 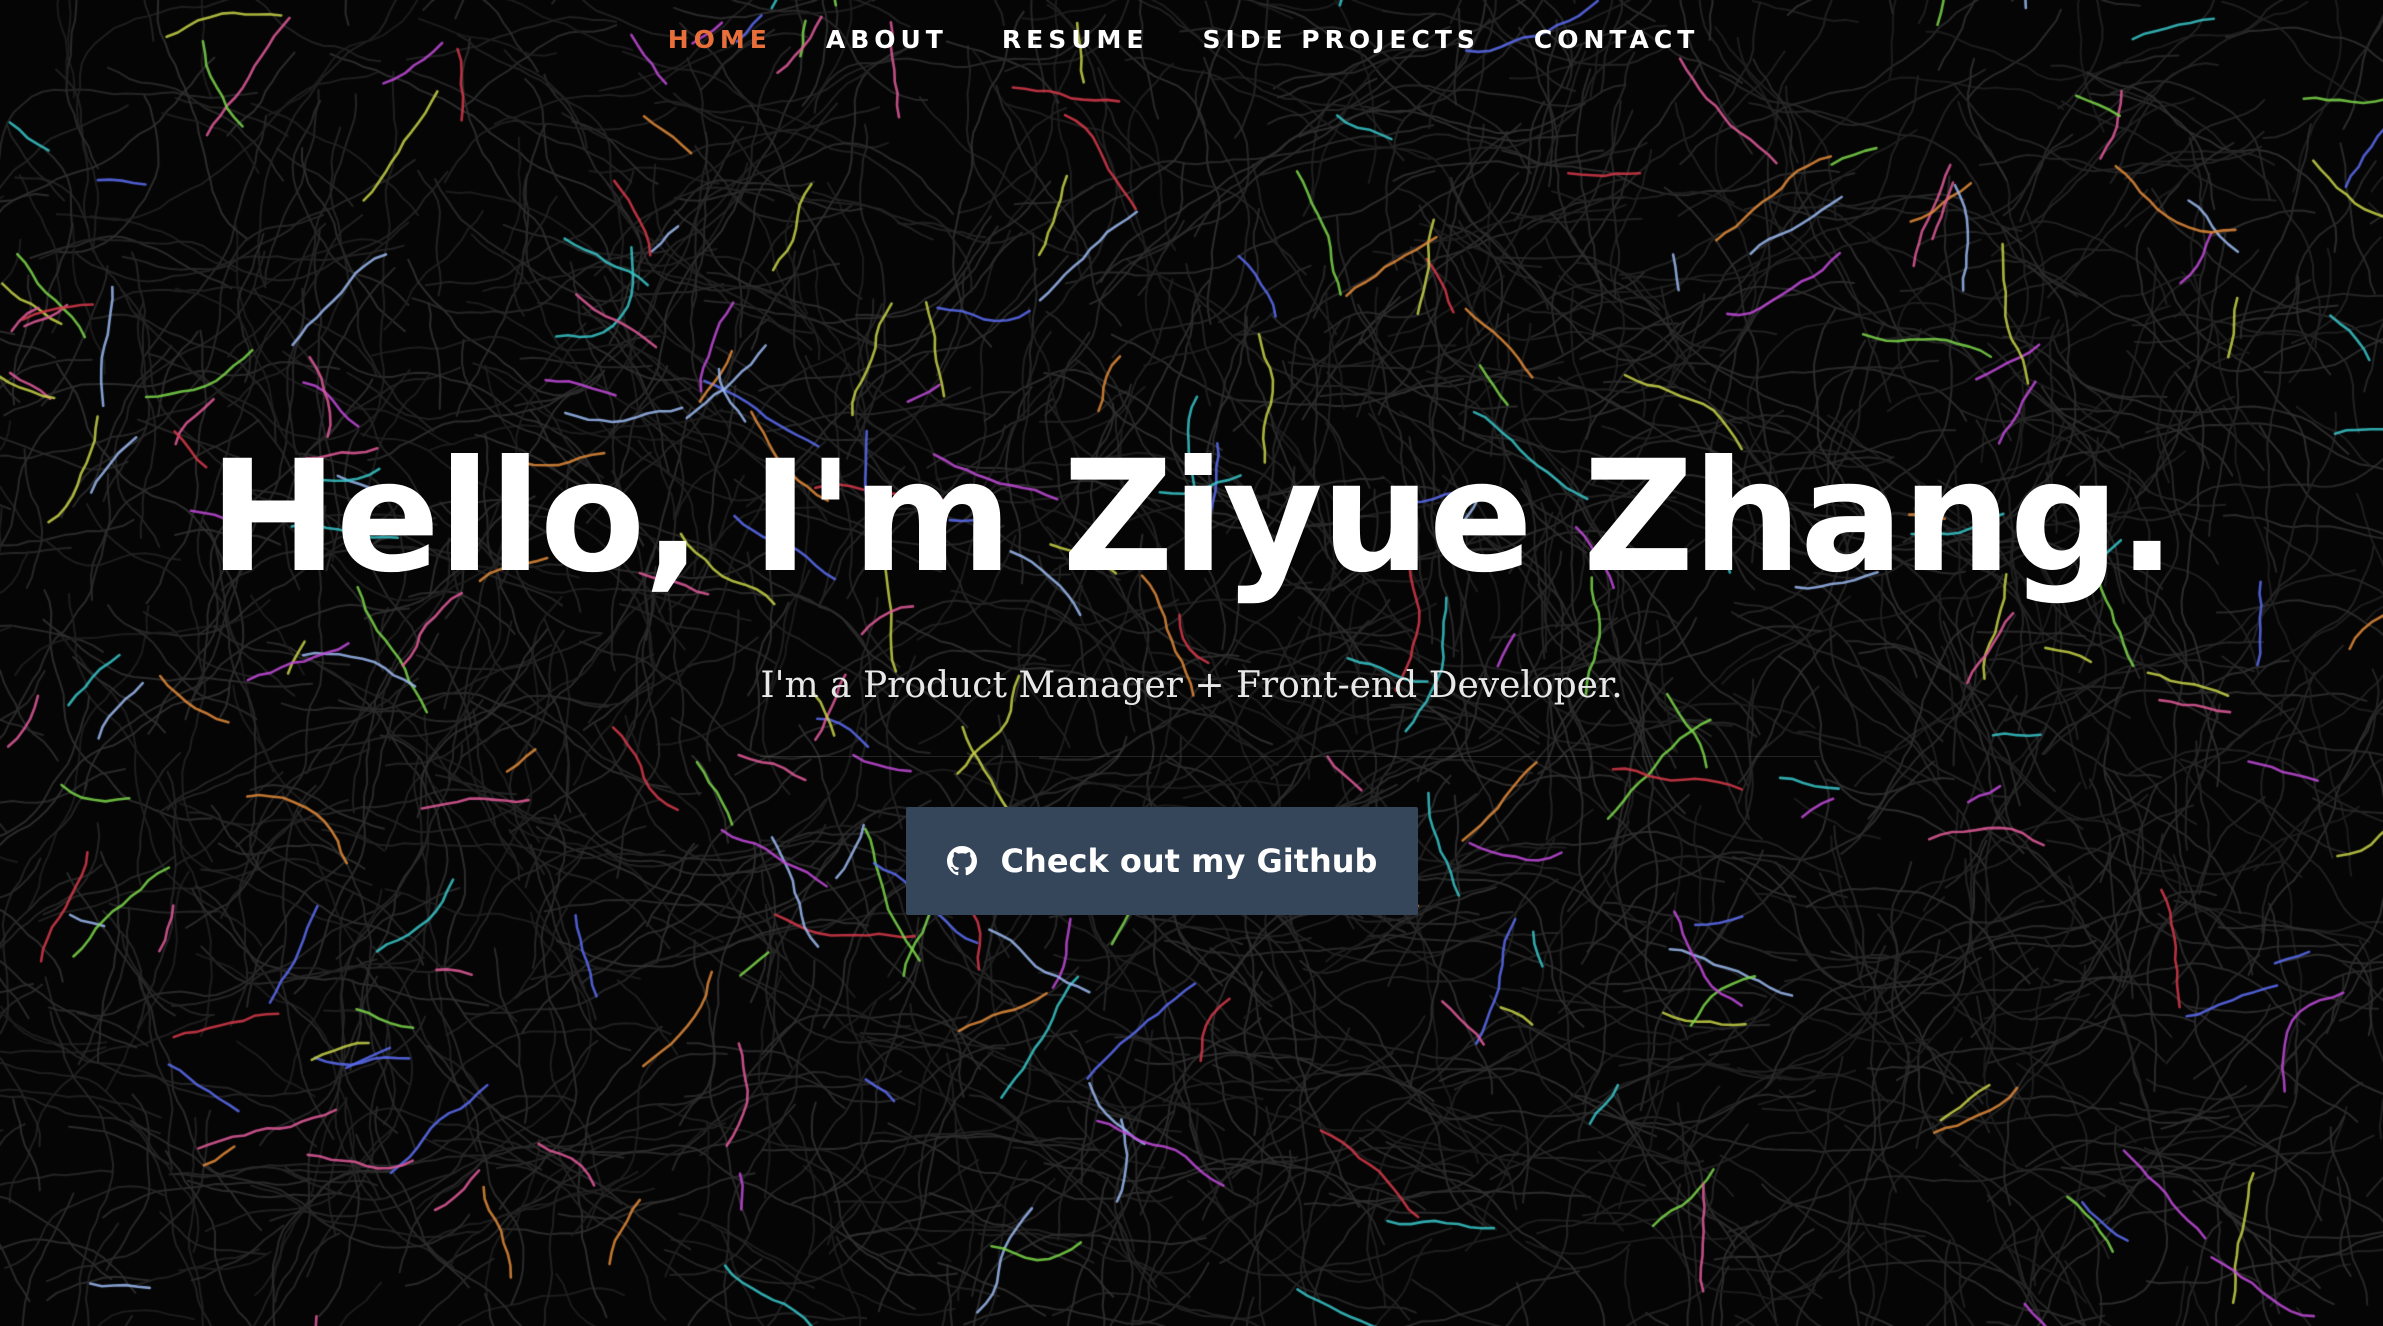 What do you see at coordinates (887, 40) in the screenshot?
I see `nav-link-about: ABOUT` at bounding box center [887, 40].